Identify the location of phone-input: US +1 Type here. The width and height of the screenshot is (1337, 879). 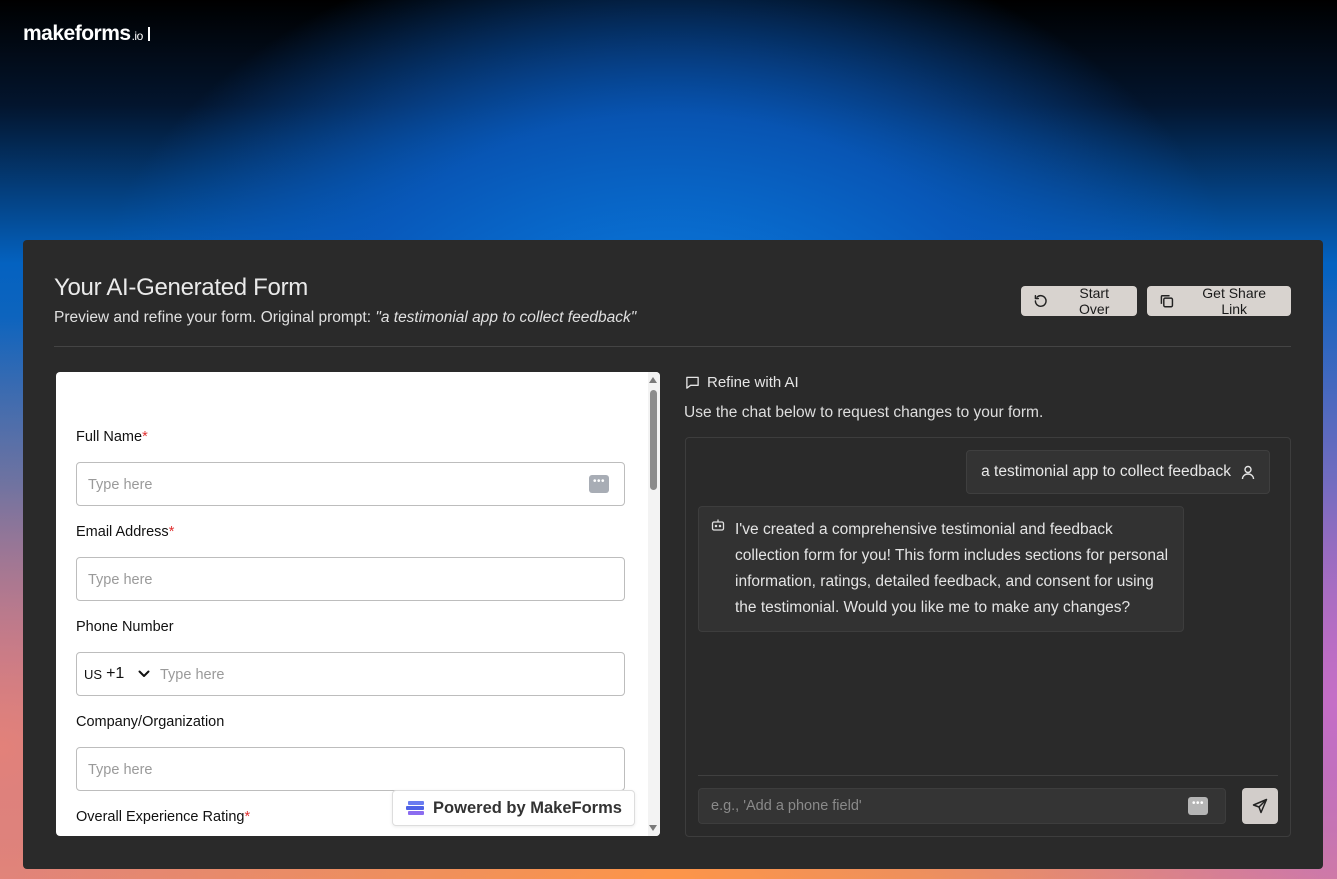
(350, 674).